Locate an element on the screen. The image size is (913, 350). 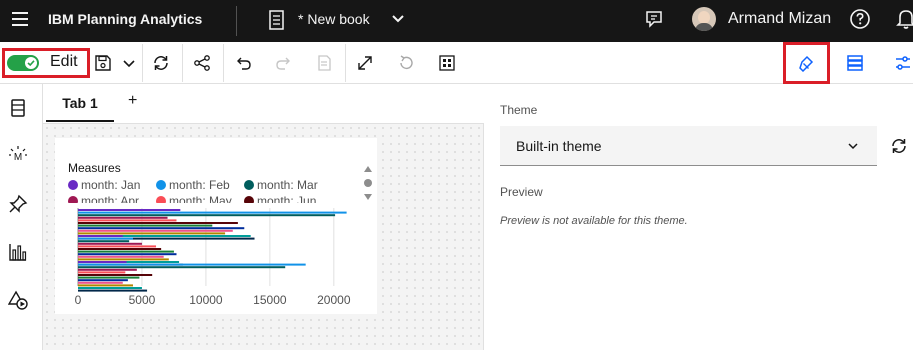
legend-title: Measures is located at coordinates (94, 168).